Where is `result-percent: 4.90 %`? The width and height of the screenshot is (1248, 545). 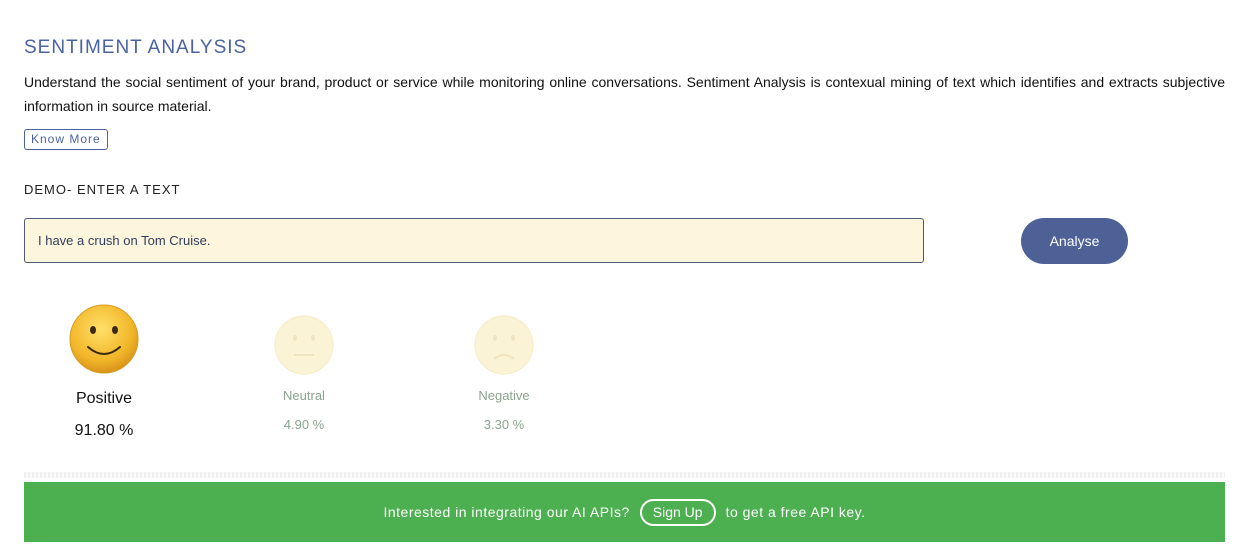
result-percent: 4.90 % is located at coordinates (304, 424).